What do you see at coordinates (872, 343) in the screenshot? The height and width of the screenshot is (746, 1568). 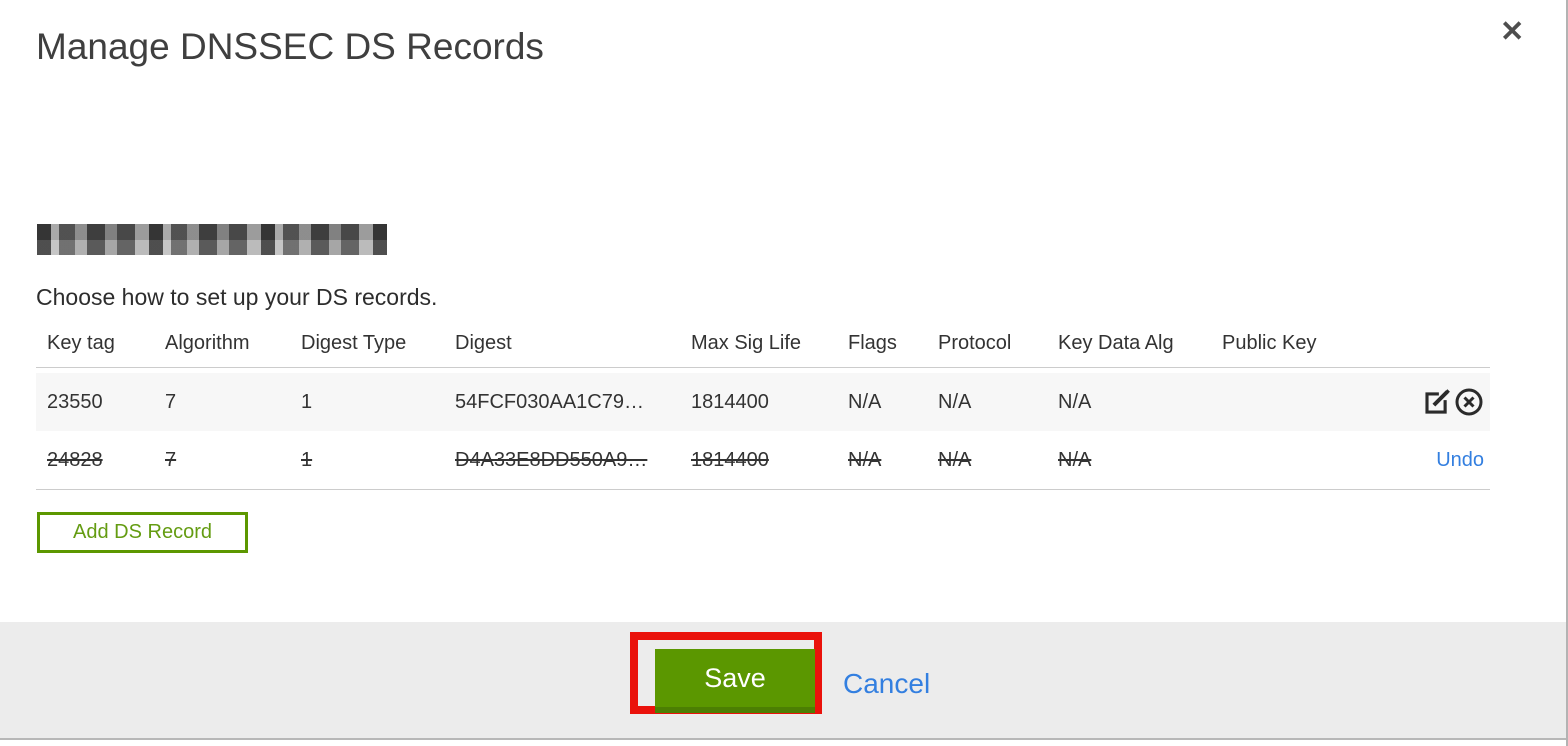 I see `column-header-flags: Flags` at bounding box center [872, 343].